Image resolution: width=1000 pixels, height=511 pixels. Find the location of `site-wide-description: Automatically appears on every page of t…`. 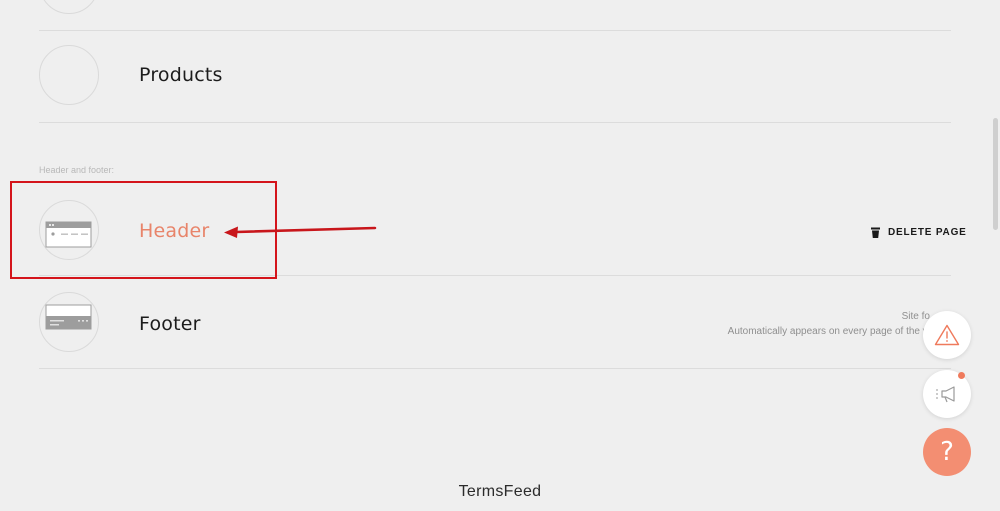

site-wide-description: Automatically appears on every page of t… is located at coordinates (828, 331).